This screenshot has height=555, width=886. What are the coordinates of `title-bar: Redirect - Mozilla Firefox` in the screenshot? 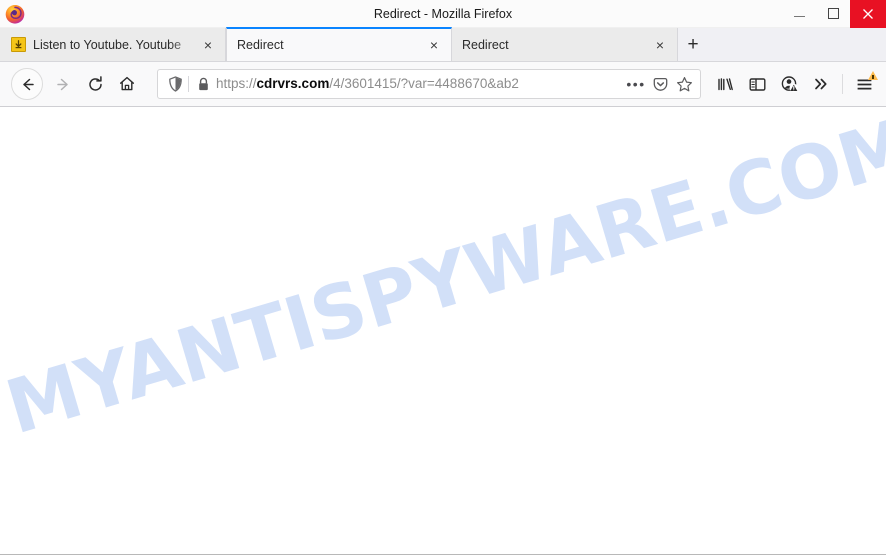 It's located at (443, 14).